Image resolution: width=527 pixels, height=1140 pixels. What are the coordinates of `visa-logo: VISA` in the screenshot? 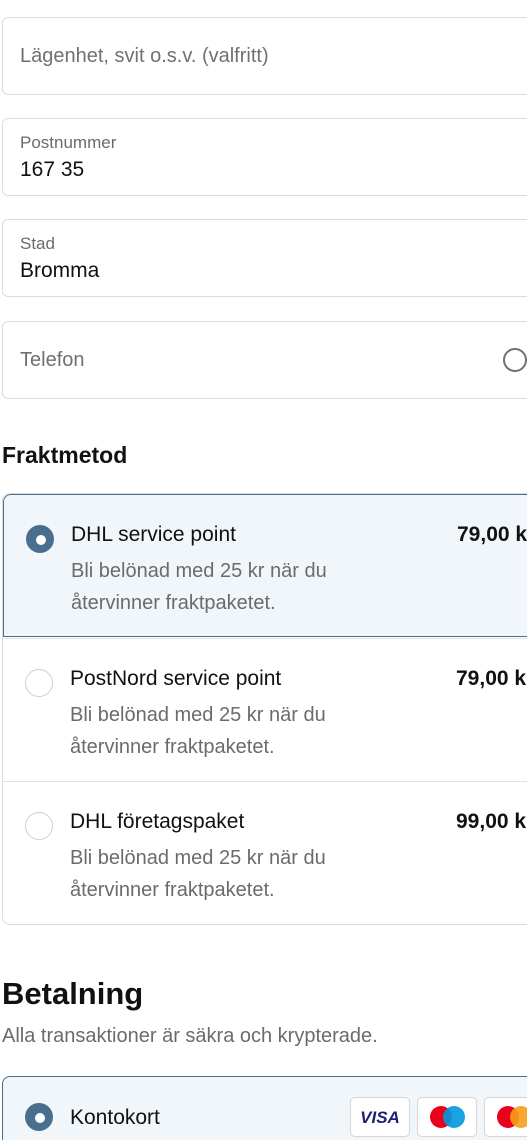 It's located at (380, 1117).